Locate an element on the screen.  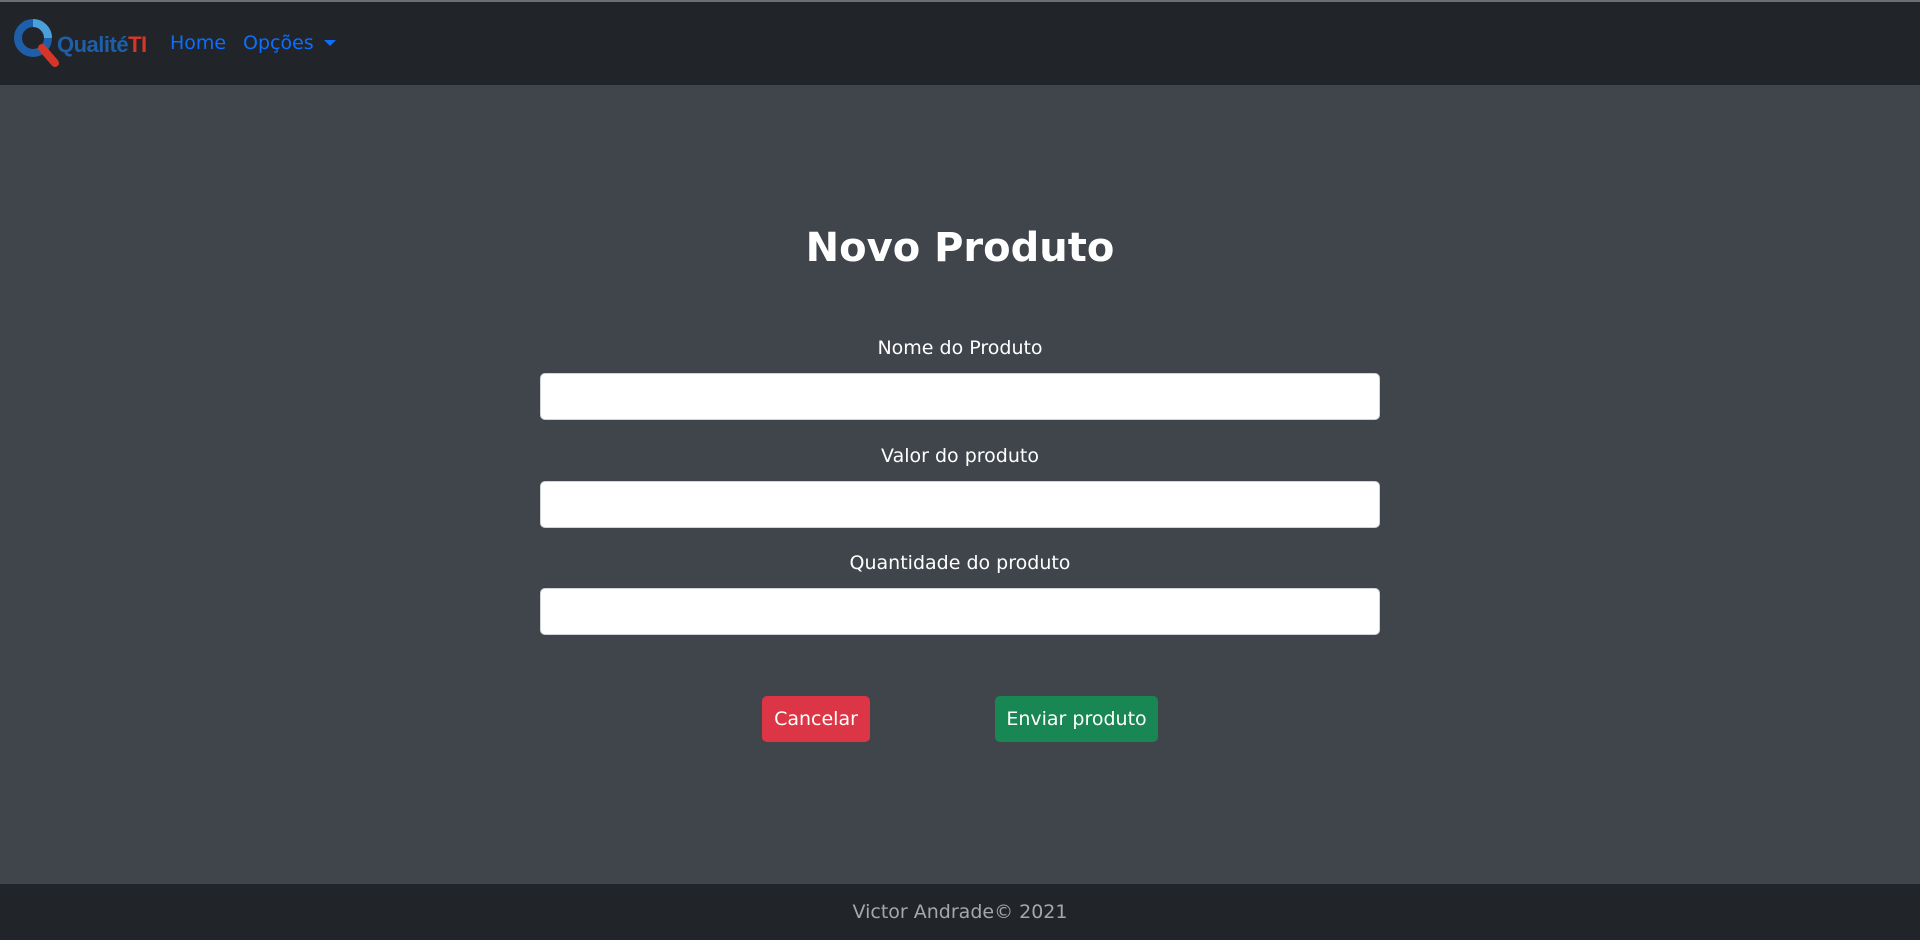
nav-options-dropdown: Opções is located at coordinates (289, 43).